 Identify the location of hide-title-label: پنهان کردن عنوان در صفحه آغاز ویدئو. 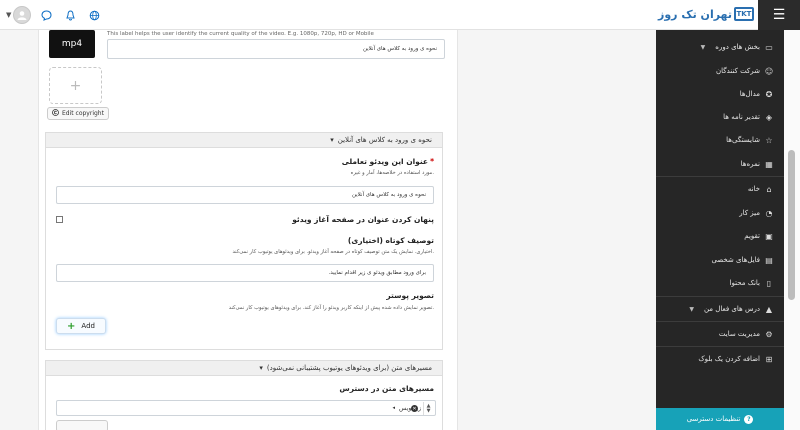
(363, 219).